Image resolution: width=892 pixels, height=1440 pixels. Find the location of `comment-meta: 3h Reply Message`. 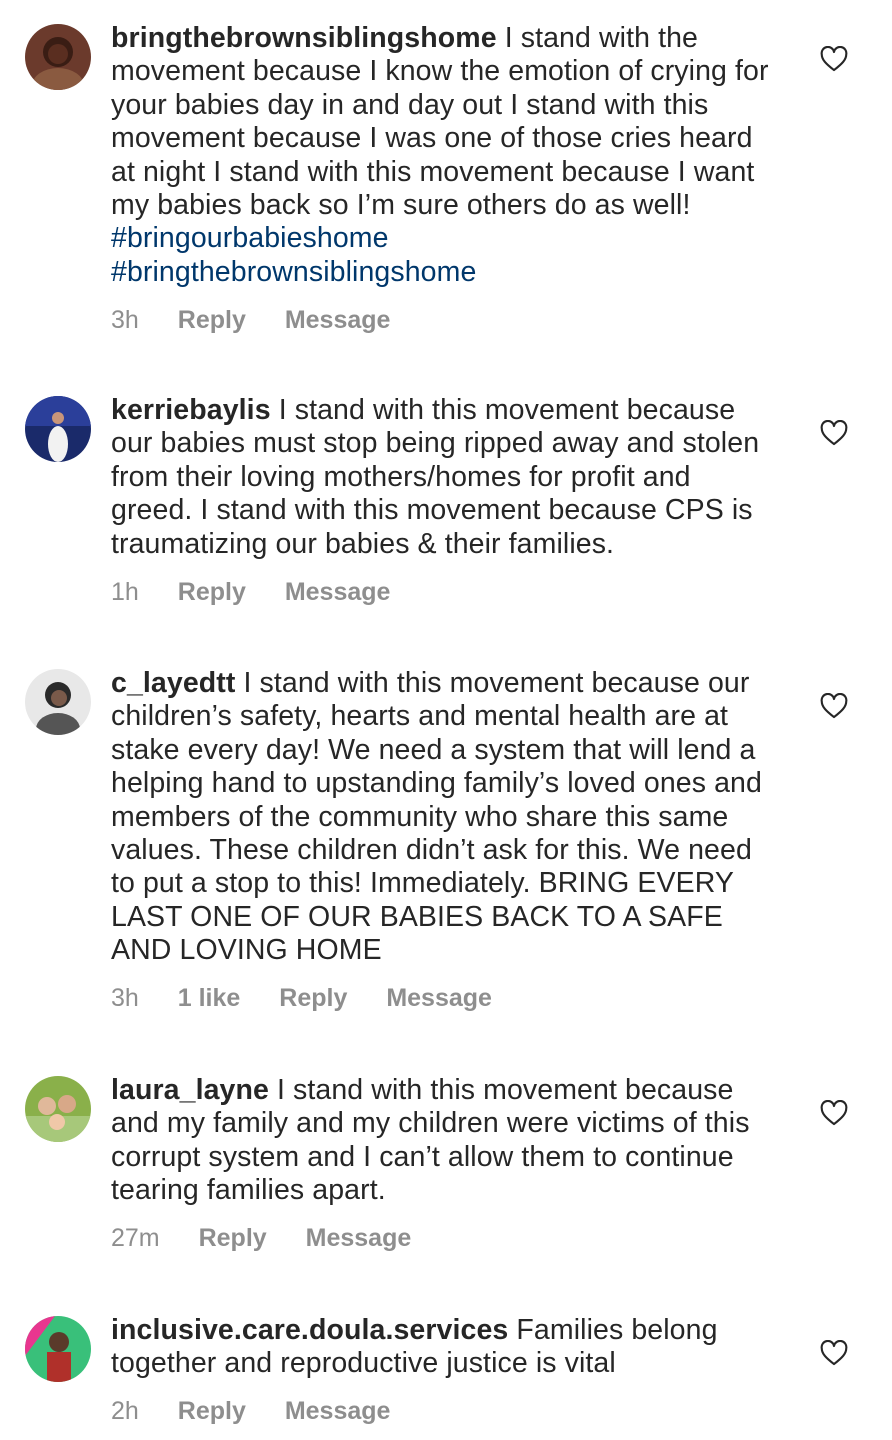

comment-meta: 3h Reply Message is located at coordinates (266, 320).